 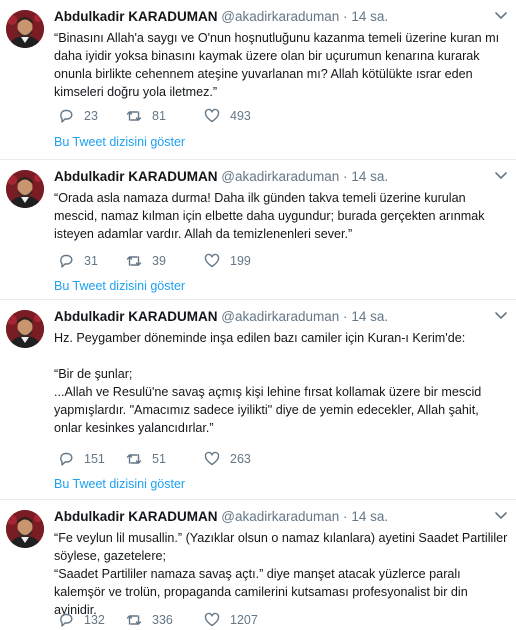 What do you see at coordinates (159, 459) in the screenshot?
I see `retweet-count: 51` at bounding box center [159, 459].